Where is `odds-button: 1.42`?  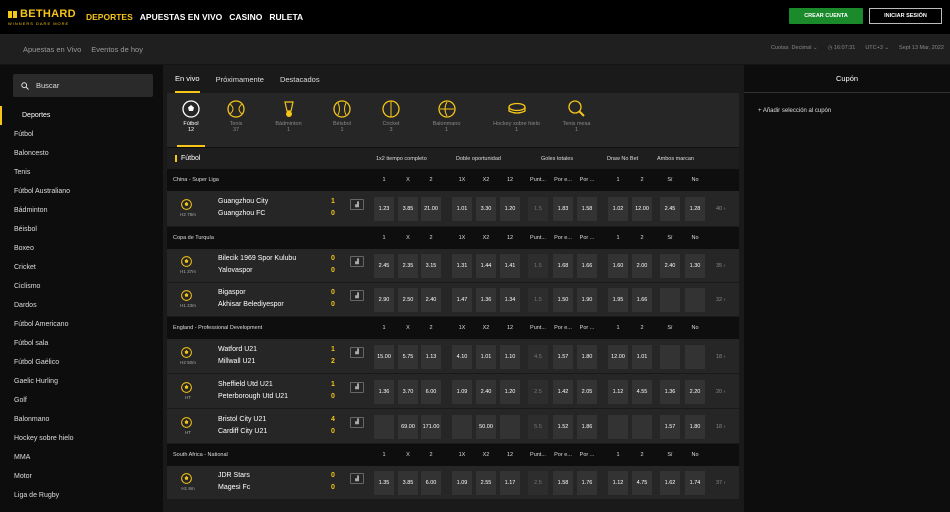 odds-button: 1.42 is located at coordinates (563, 391).